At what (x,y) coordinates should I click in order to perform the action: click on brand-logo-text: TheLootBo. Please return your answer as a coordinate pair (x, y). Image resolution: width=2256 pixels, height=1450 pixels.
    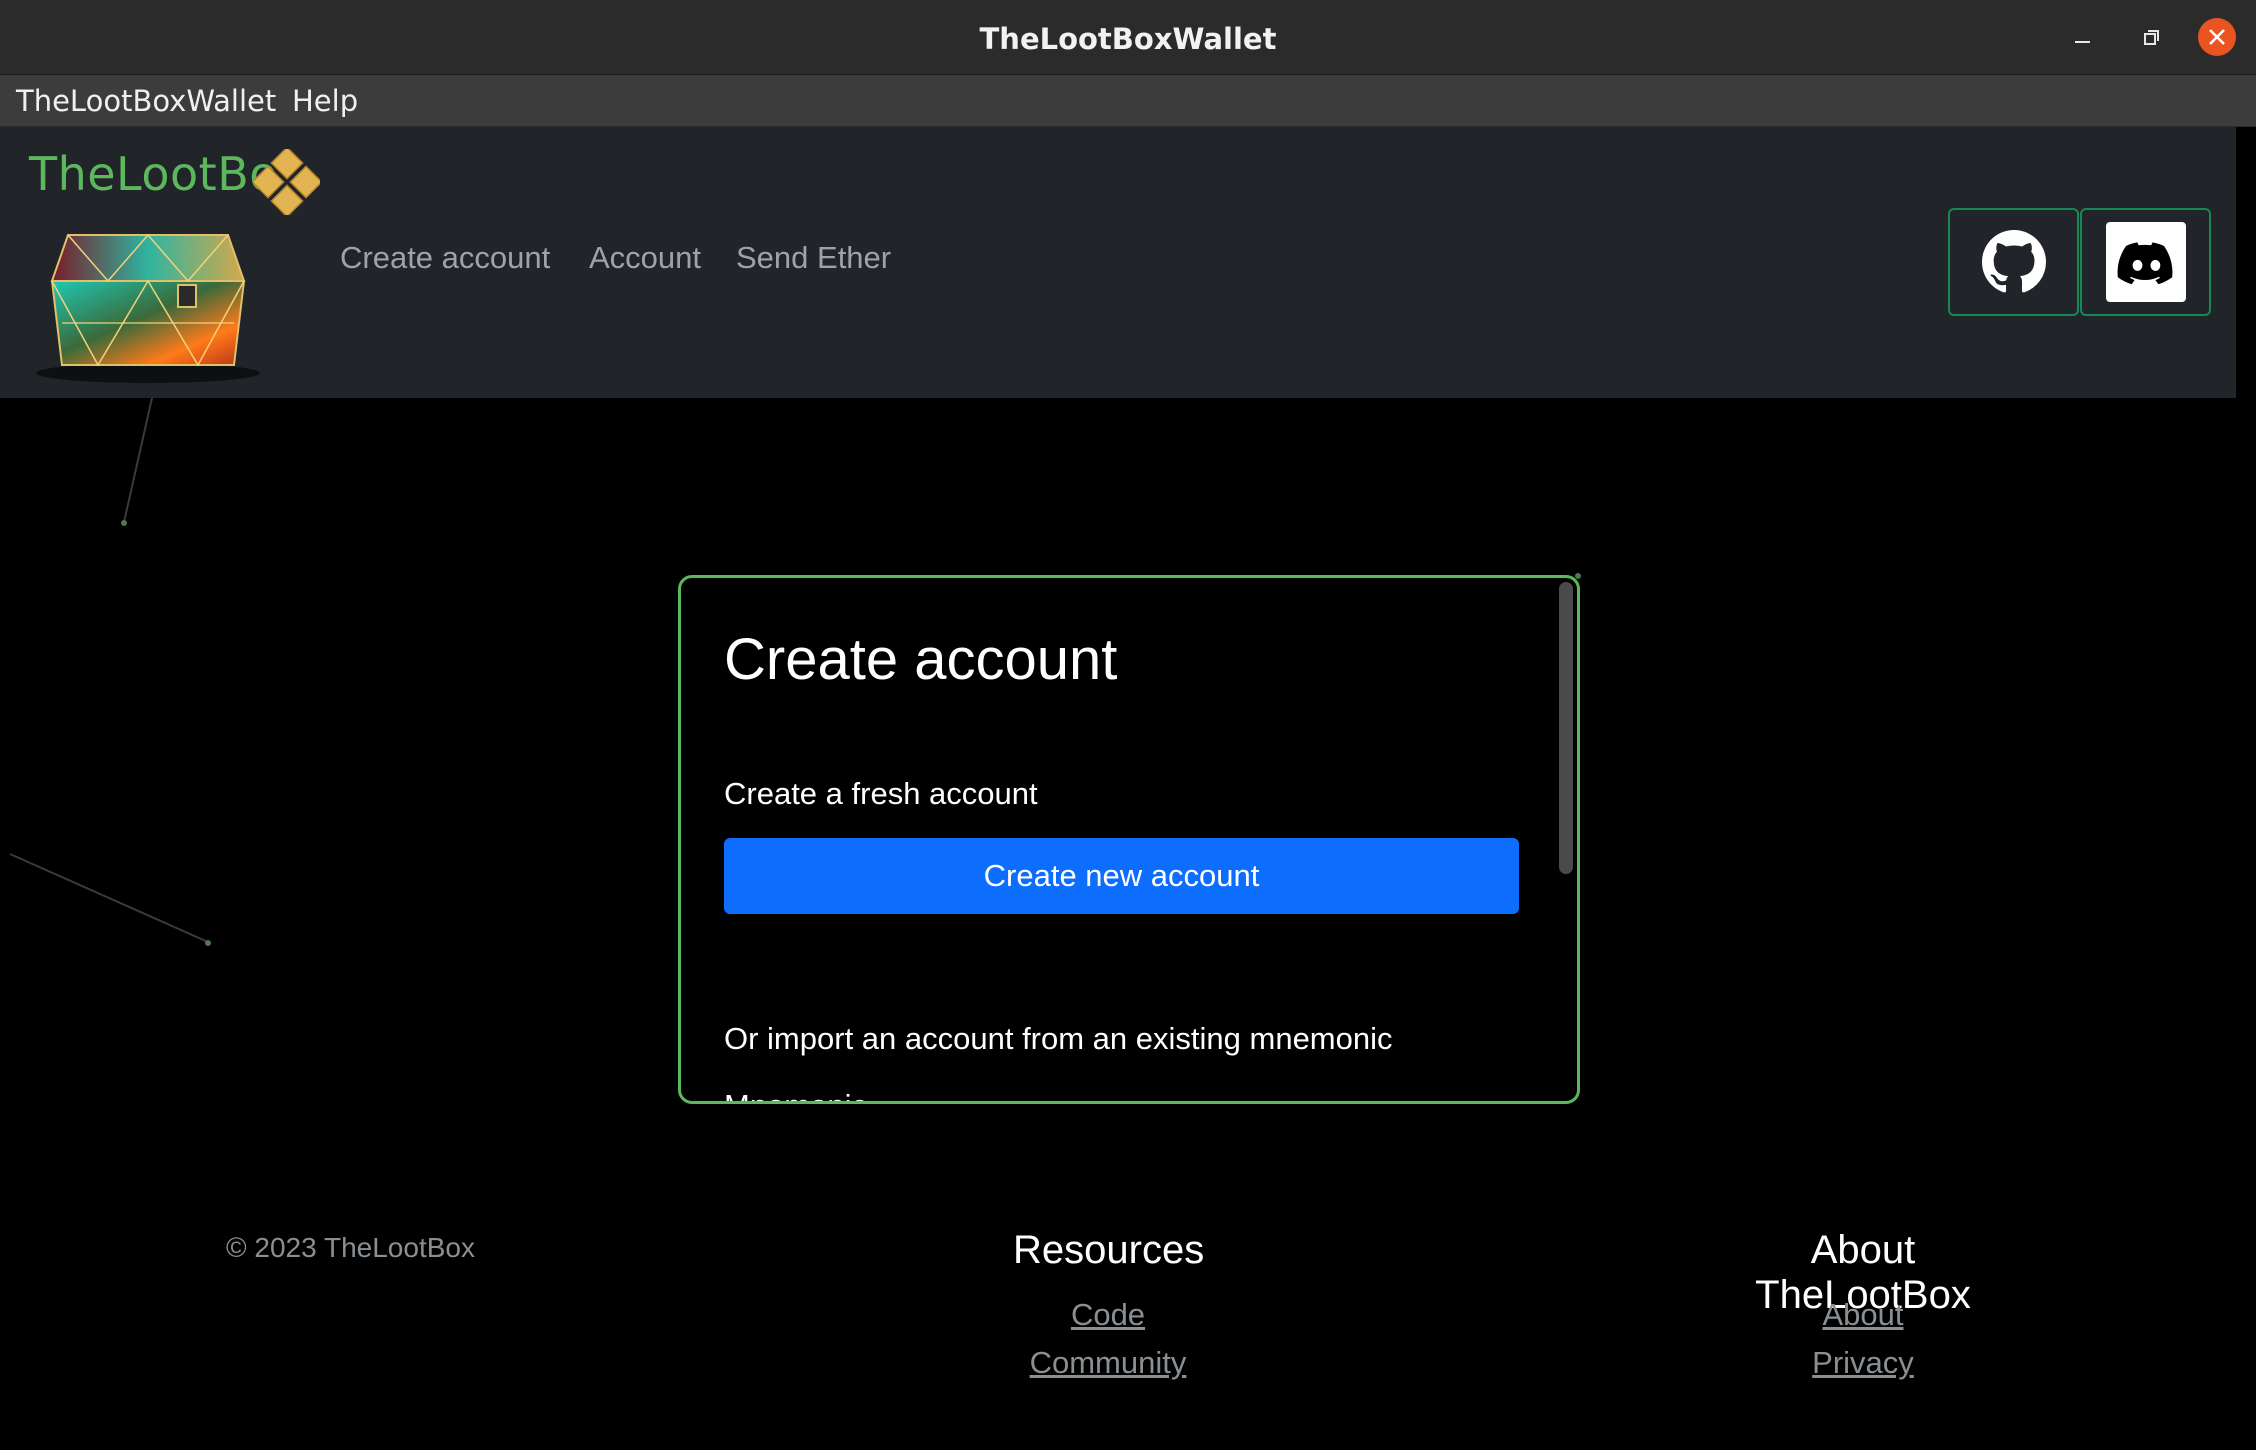
    Looking at the image, I should click on (153, 174).